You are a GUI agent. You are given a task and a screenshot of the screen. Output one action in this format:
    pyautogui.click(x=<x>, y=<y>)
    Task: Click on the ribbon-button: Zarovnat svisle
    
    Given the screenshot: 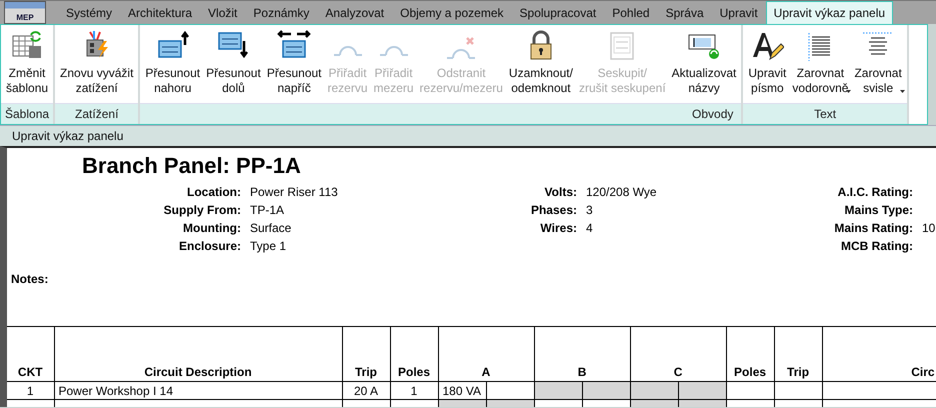 What is the action you would take?
    pyautogui.click(x=878, y=64)
    